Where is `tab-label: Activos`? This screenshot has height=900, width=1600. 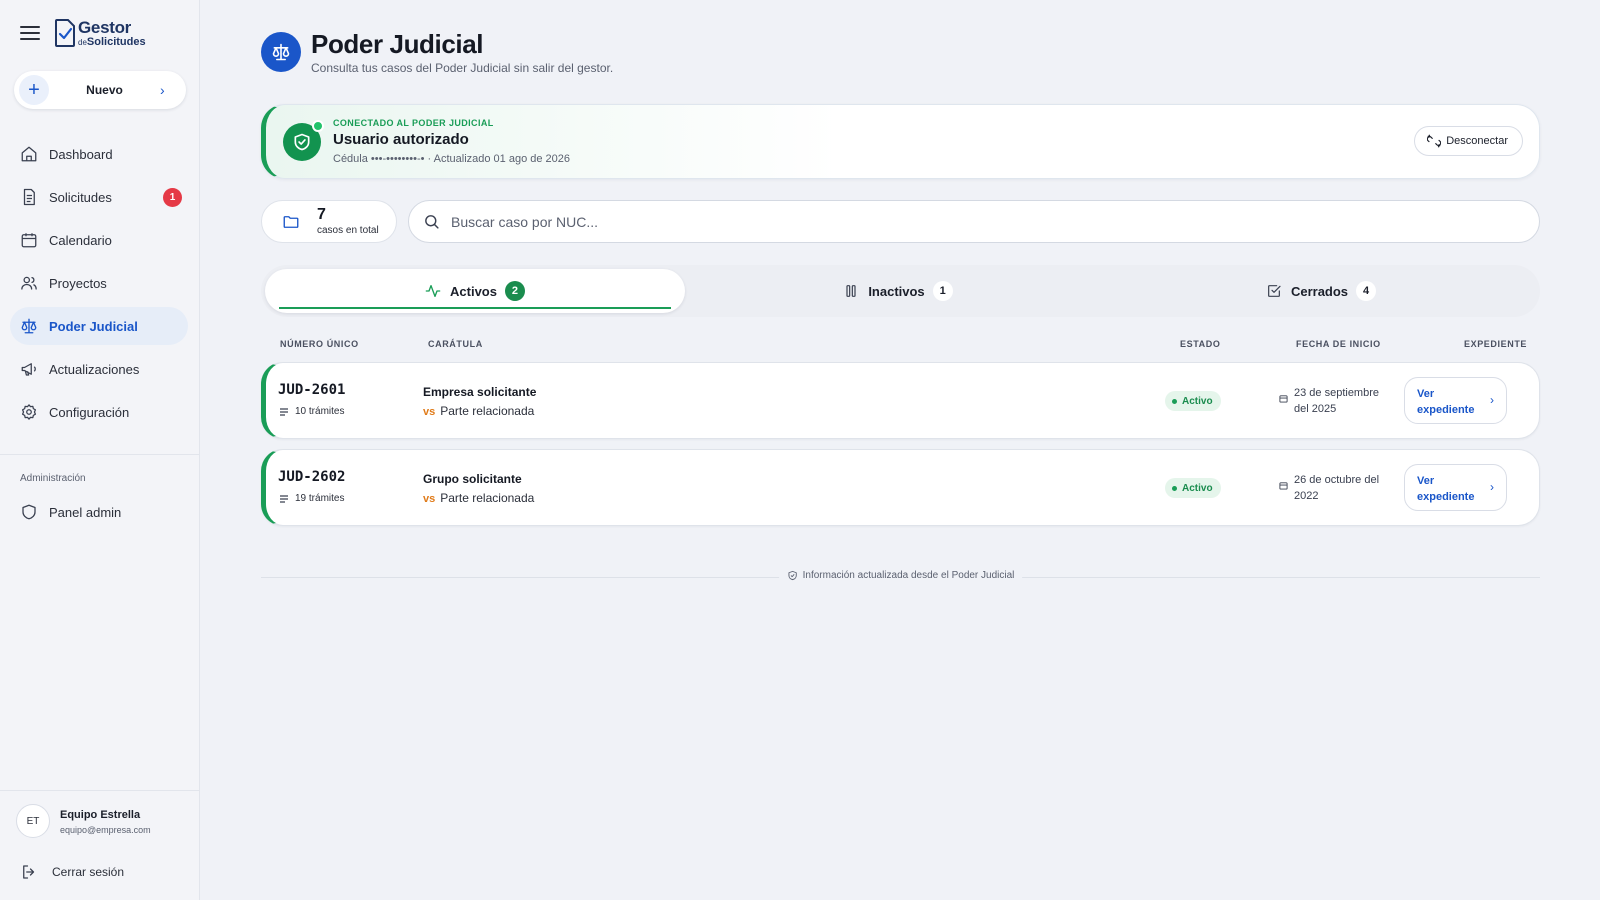
tab-label: Activos is located at coordinates (473, 291).